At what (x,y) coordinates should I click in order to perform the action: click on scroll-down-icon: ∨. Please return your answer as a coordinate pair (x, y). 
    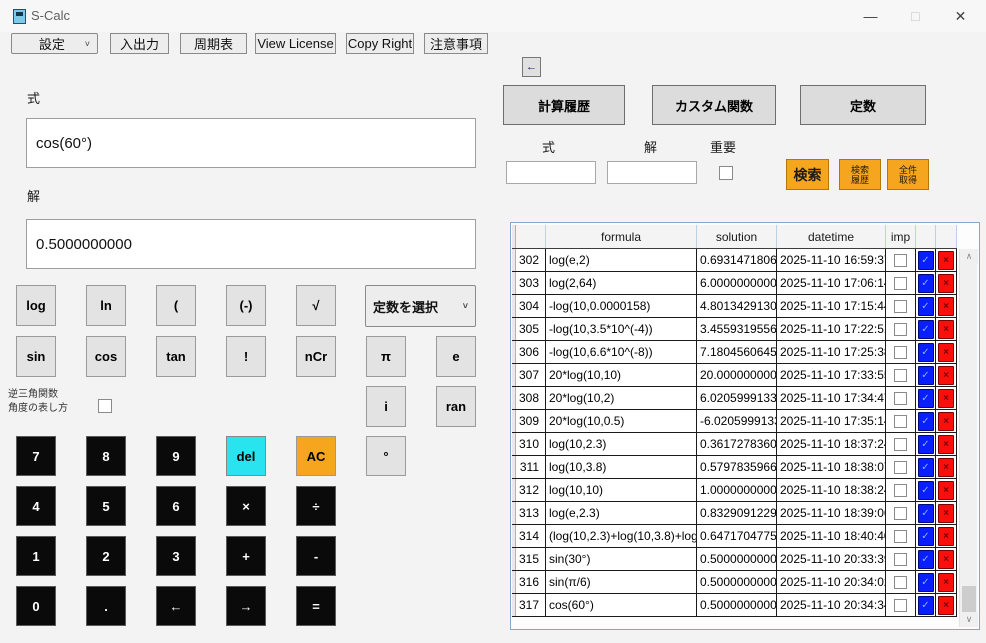
    Looking at the image, I should click on (969, 619).